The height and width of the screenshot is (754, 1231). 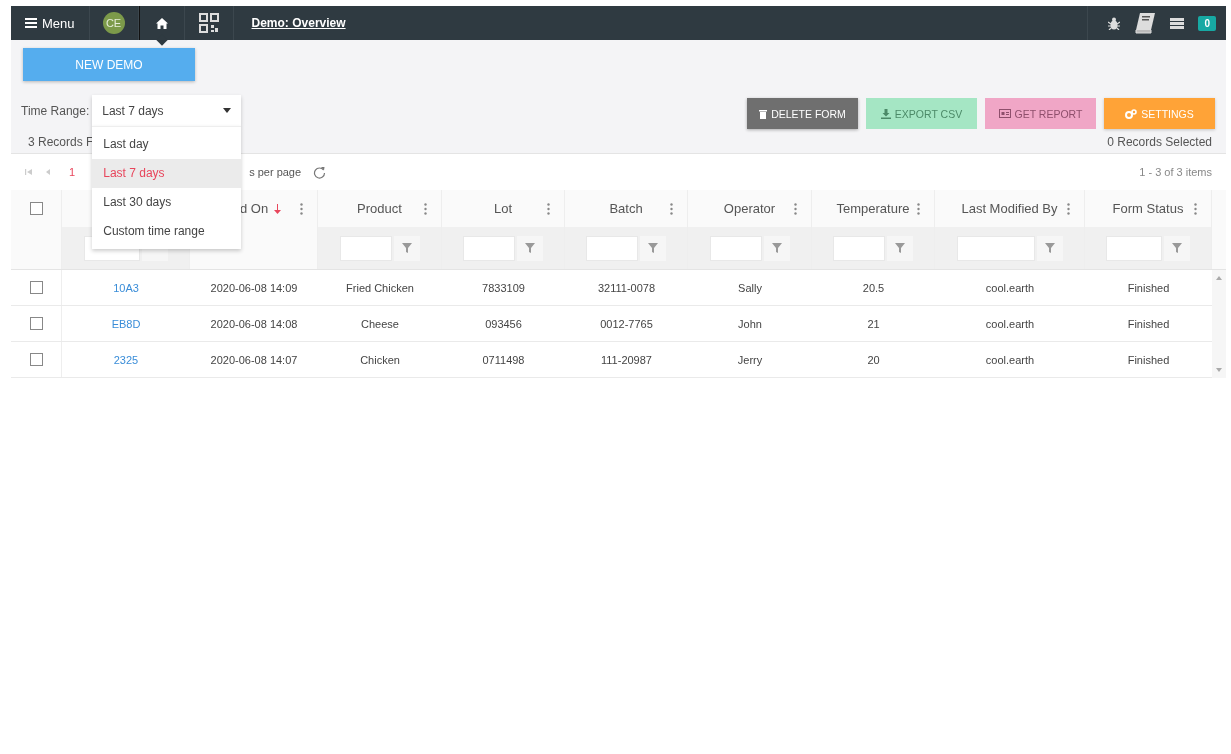 What do you see at coordinates (873, 208) in the screenshot?
I see `column-header: Temperature` at bounding box center [873, 208].